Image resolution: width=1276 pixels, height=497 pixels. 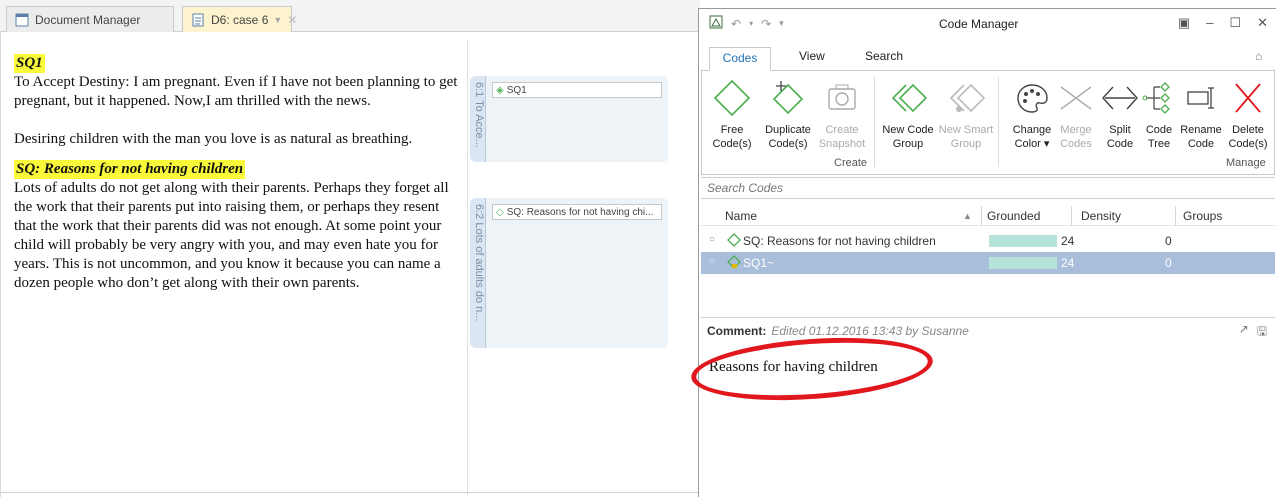 I want to click on redo-icon: ↷, so click(x=766, y=24).